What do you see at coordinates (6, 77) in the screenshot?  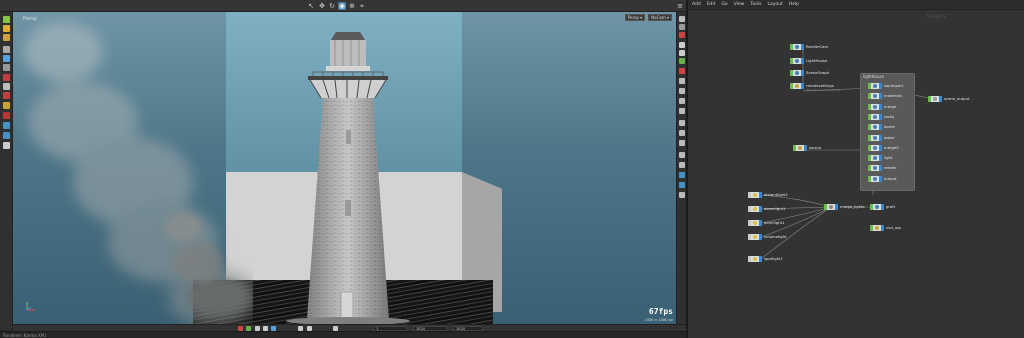 I see `record-icon` at bounding box center [6, 77].